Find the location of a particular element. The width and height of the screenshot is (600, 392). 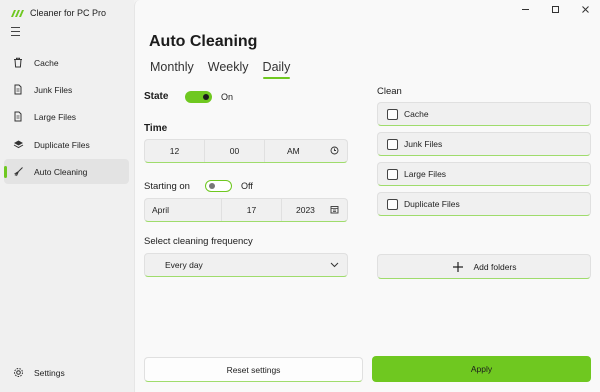

time-period-segment: AM is located at coordinates (305, 151).